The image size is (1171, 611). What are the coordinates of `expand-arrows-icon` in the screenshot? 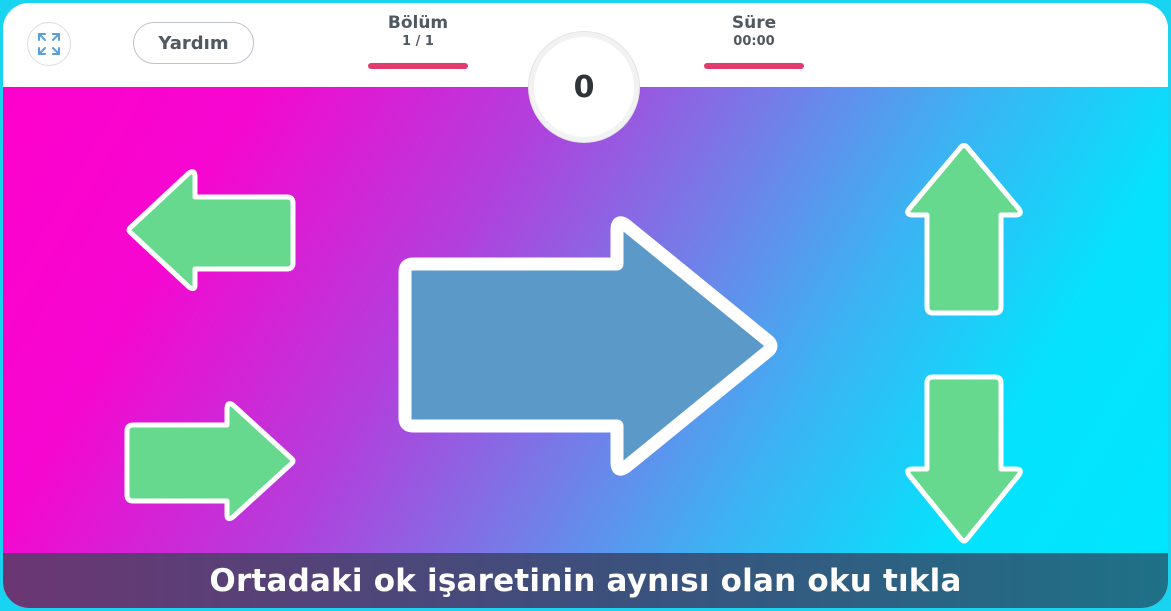 It's located at (49, 44).